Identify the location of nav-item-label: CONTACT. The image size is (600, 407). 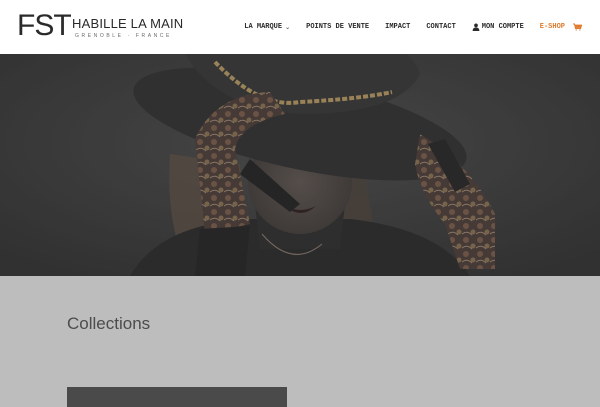
(441, 27).